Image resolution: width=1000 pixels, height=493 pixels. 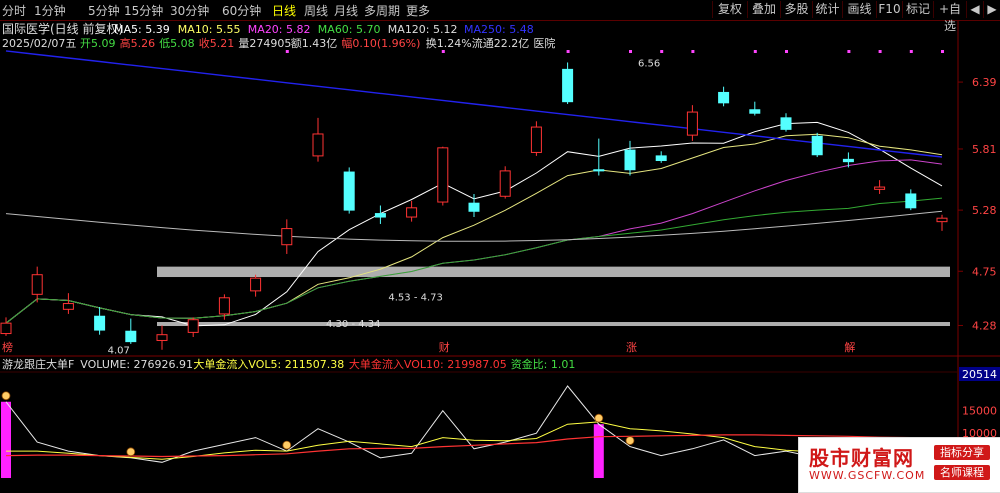 What do you see at coordinates (553, 272) in the screenshot?
I see `price-zone-band` at bounding box center [553, 272].